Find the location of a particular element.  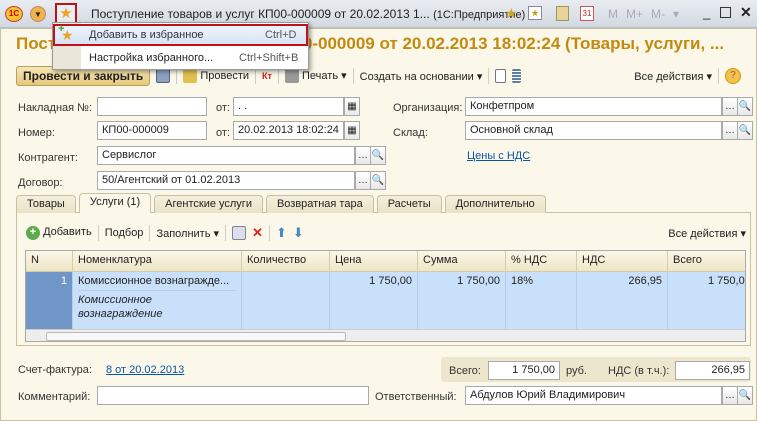

cell-price: 1 750,00 is located at coordinates (374, 300).